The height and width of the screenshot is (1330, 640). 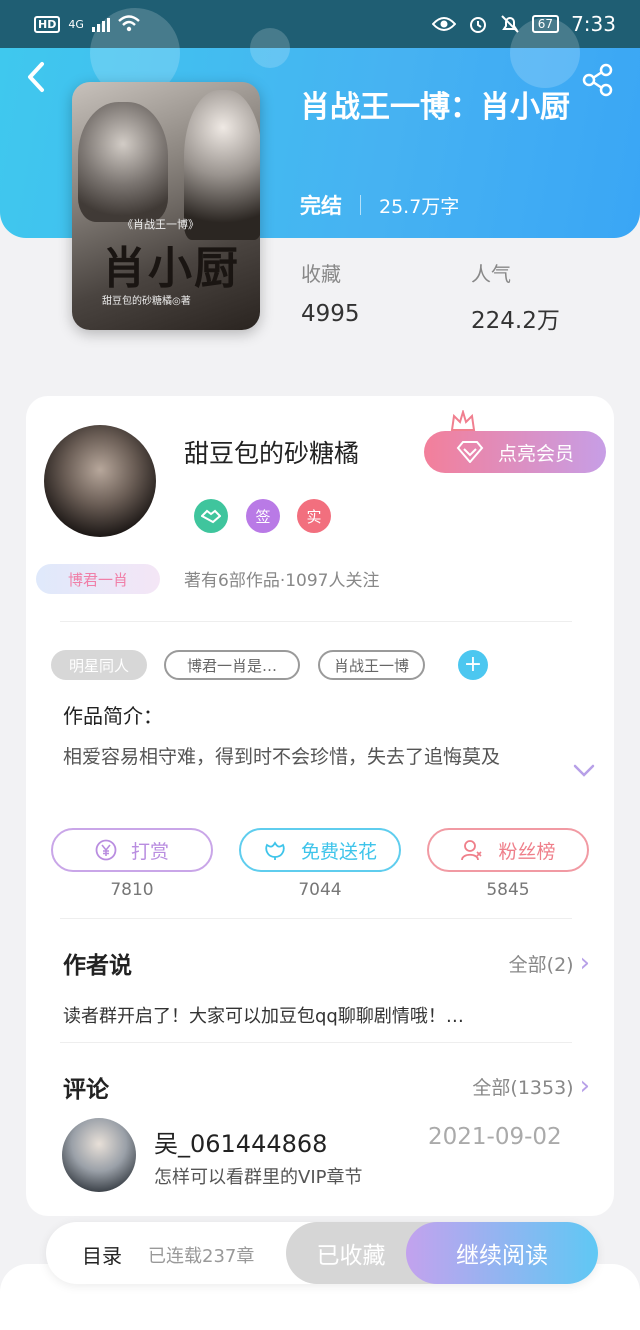 I want to click on network-type: 4G, so click(x=76, y=24).